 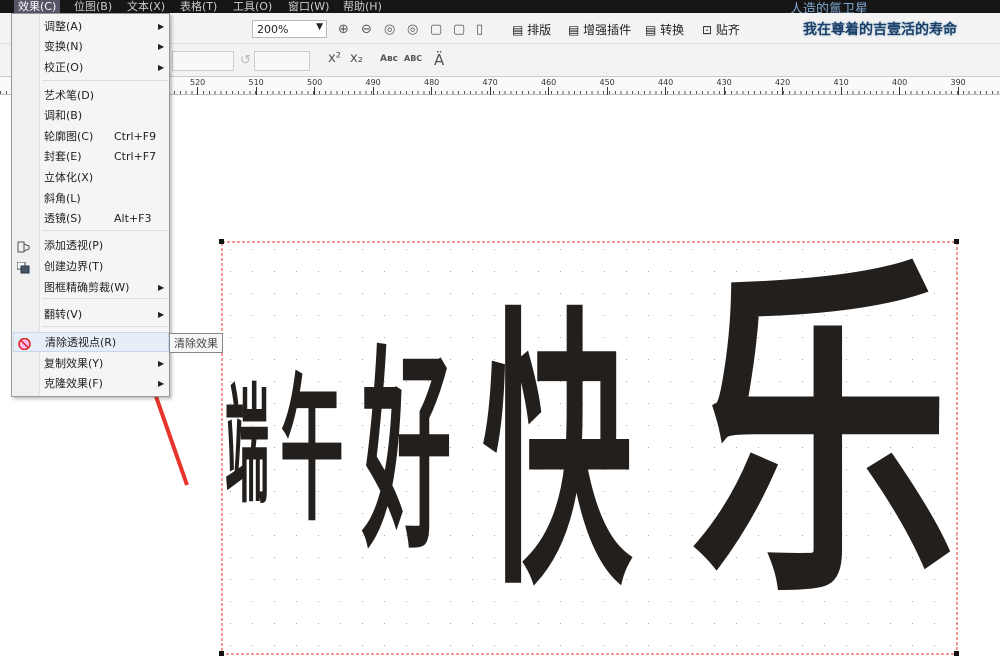 What do you see at coordinates (366, 29) in the screenshot?
I see `zoom-out-icon: ⊖` at bounding box center [366, 29].